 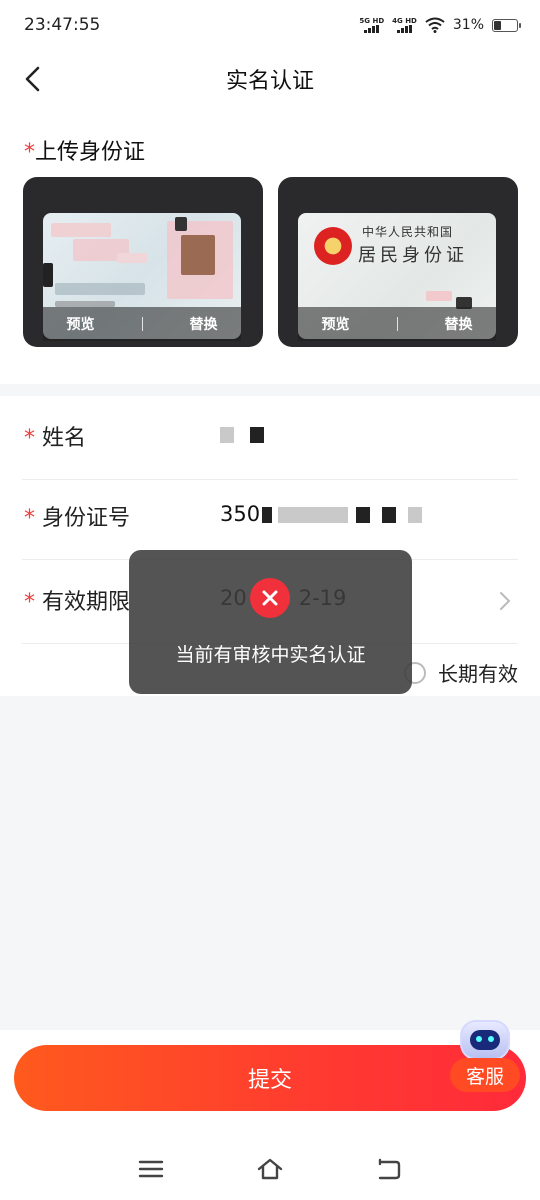 What do you see at coordinates (506, 25) in the screenshot?
I see `battery-icon` at bounding box center [506, 25].